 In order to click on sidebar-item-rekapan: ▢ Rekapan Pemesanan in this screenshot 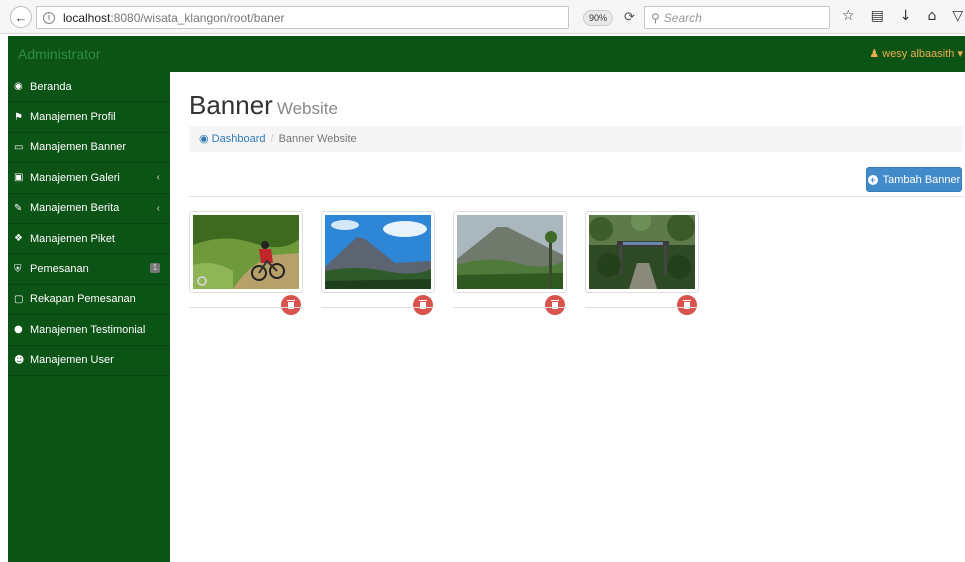, I will do `click(89, 300)`.